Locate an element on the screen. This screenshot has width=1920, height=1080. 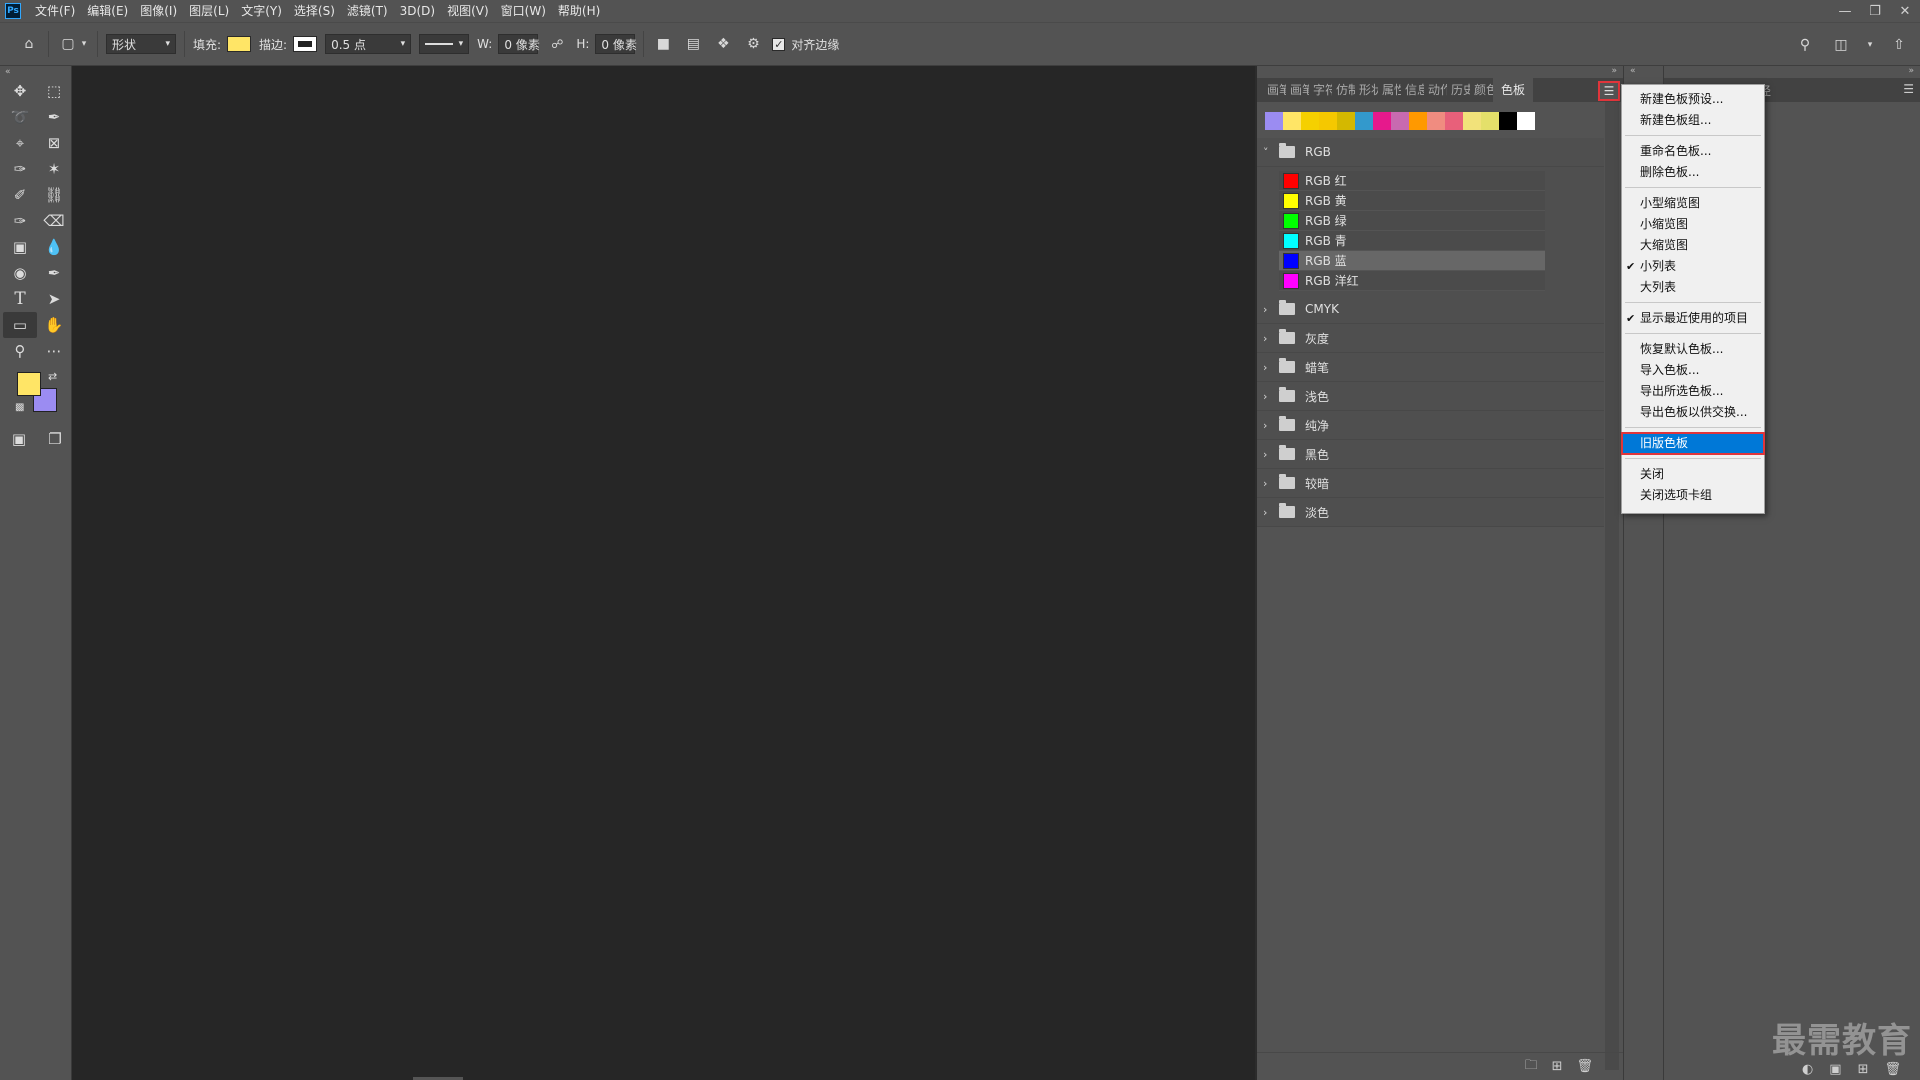
swatch-group-row: › 较暗 is located at coordinates (1430, 483).